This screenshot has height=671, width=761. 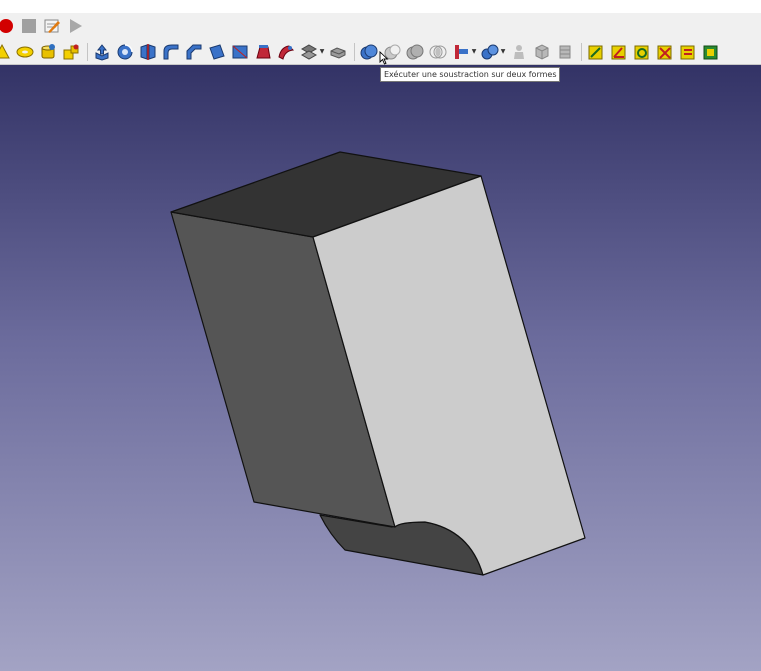 I want to click on split-icon, so click(x=490, y=51).